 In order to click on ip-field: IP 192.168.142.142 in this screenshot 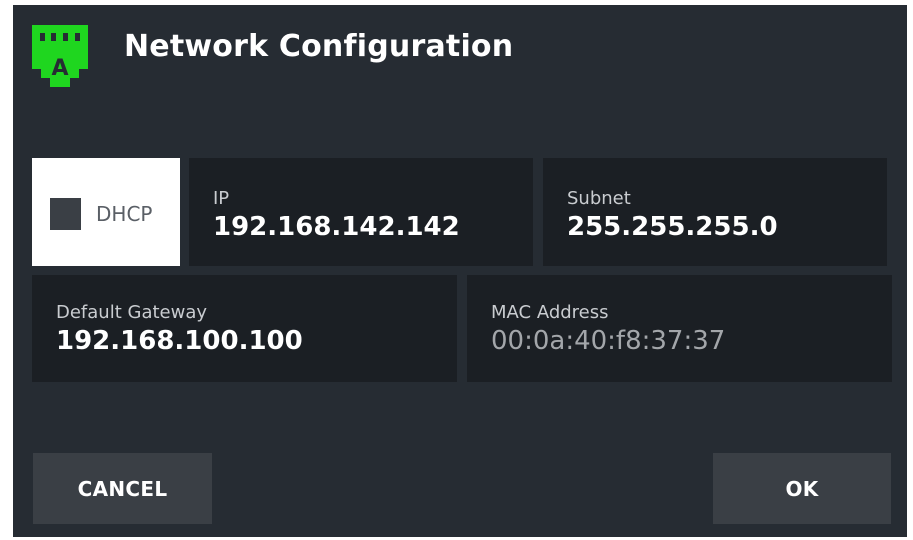, I will do `click(361, 212)`.